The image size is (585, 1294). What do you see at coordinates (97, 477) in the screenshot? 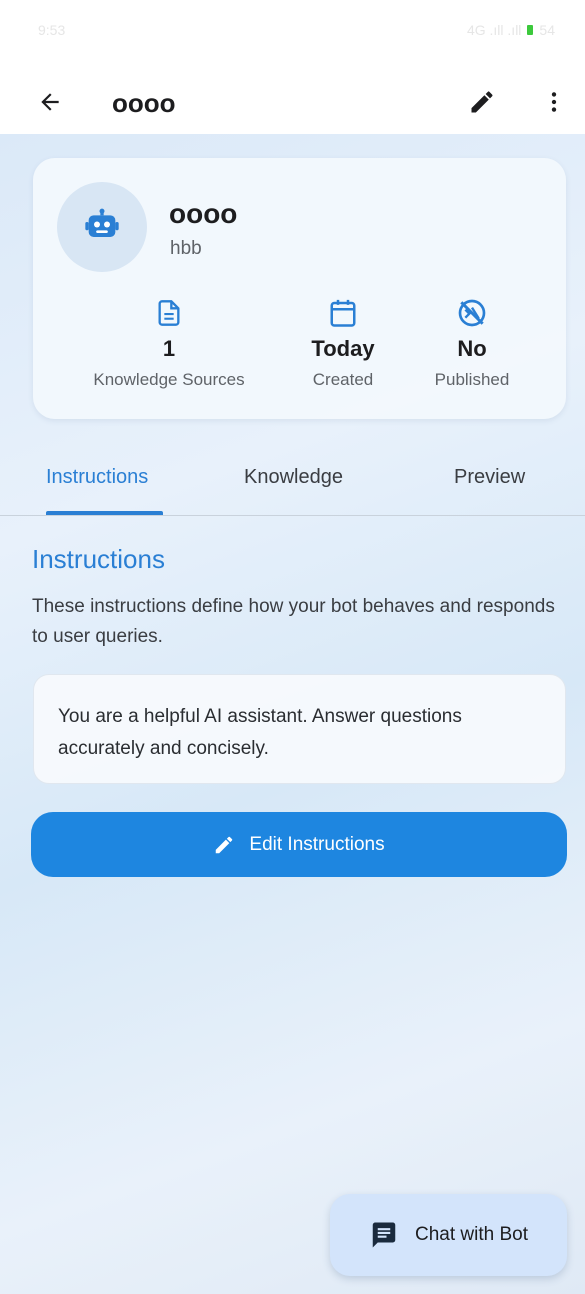
I see `tab-instructions: Instructions` at bounding box center [97, 477].